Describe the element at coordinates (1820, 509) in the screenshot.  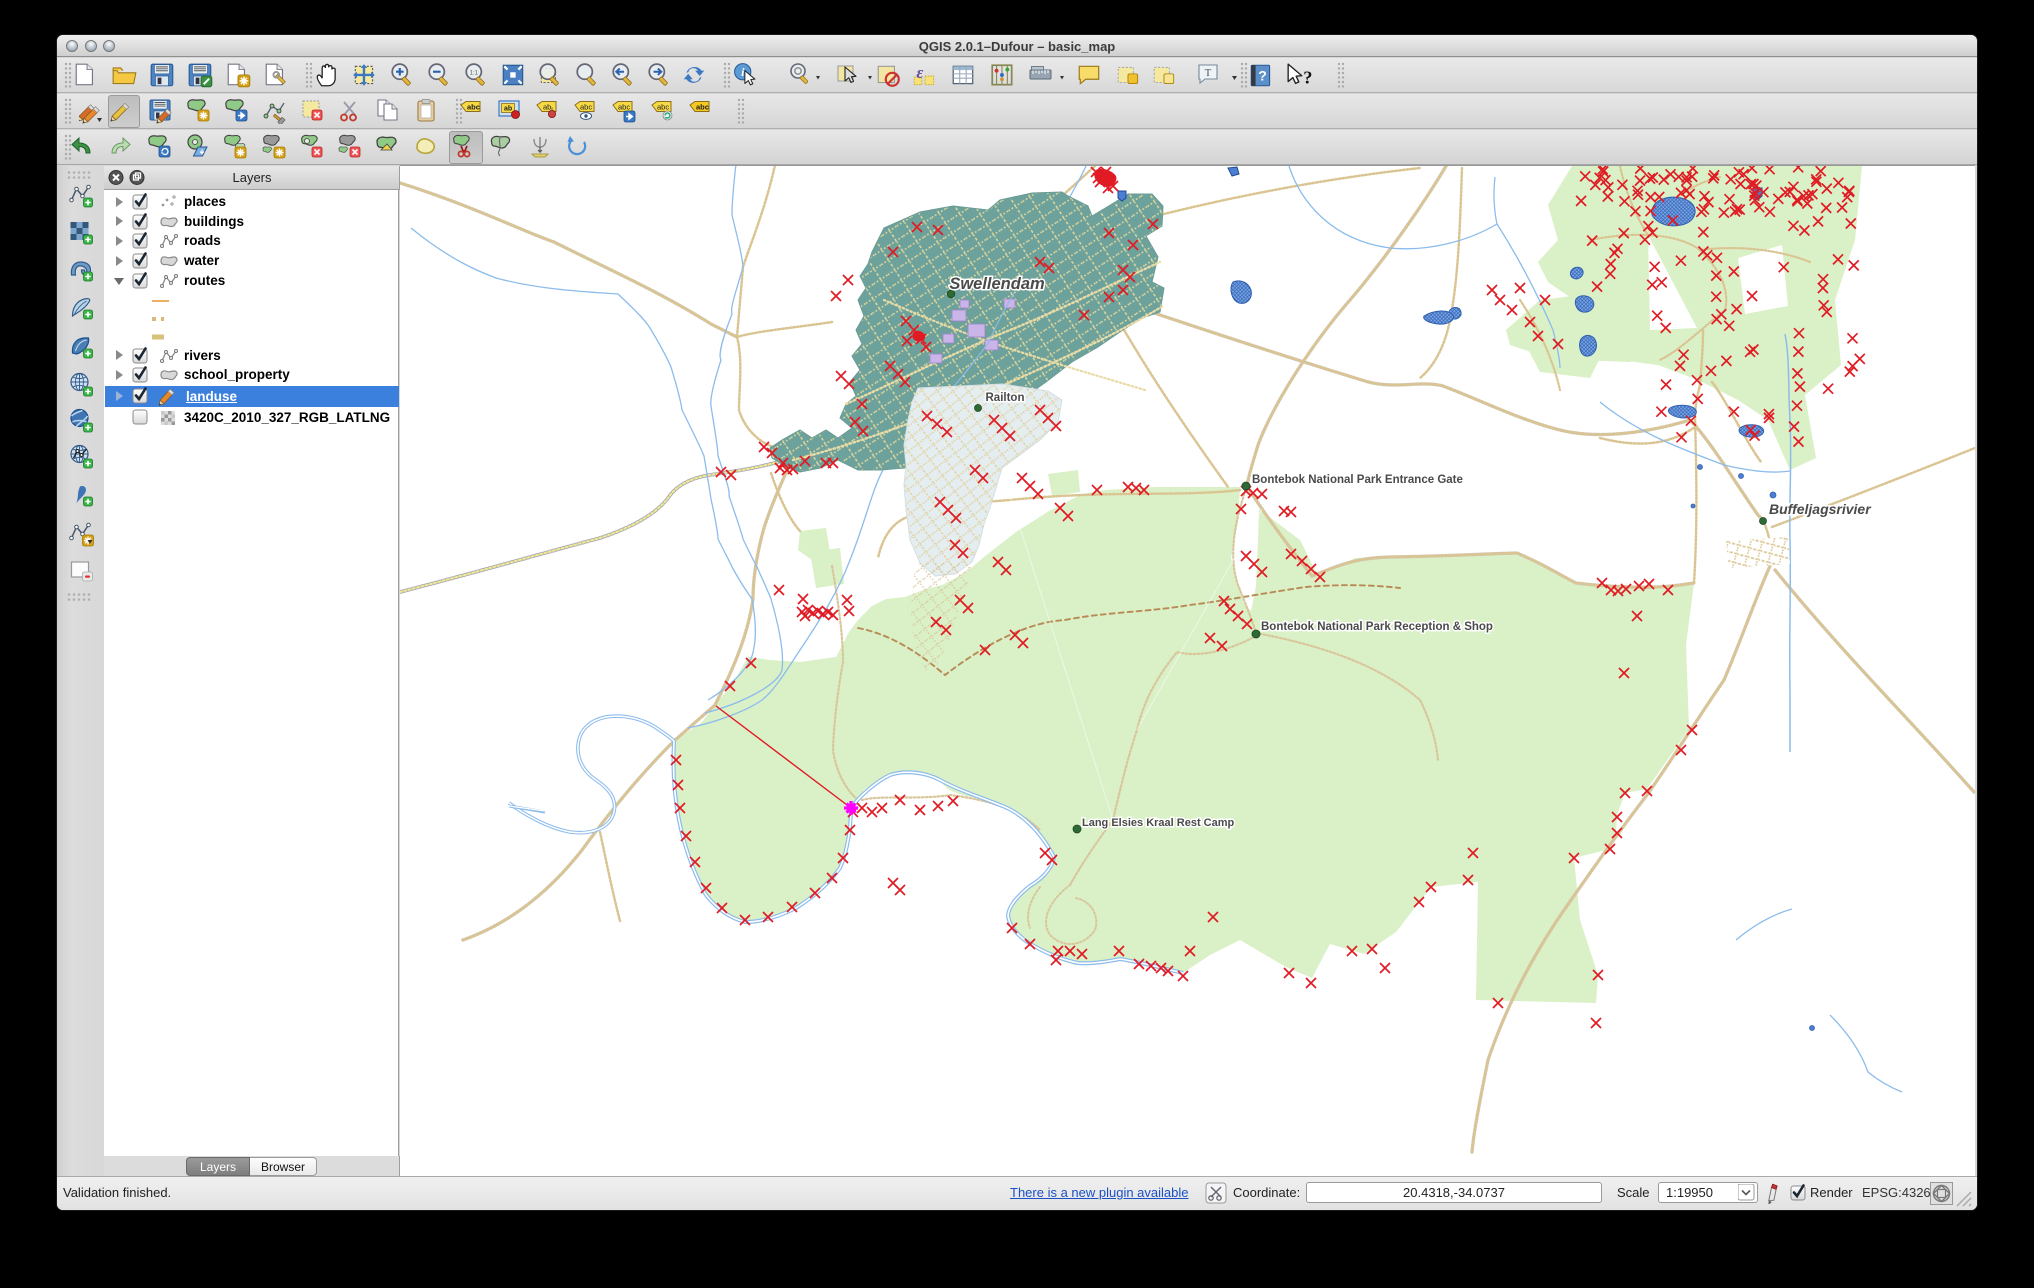
I see `svg-text: Buffeljagsrivier` at that location.